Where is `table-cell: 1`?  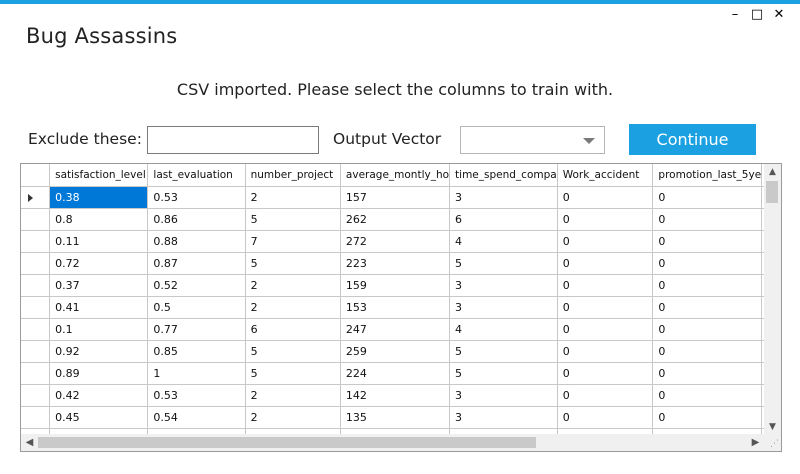
table-cell: 1 is located at coordinates (196, 373).